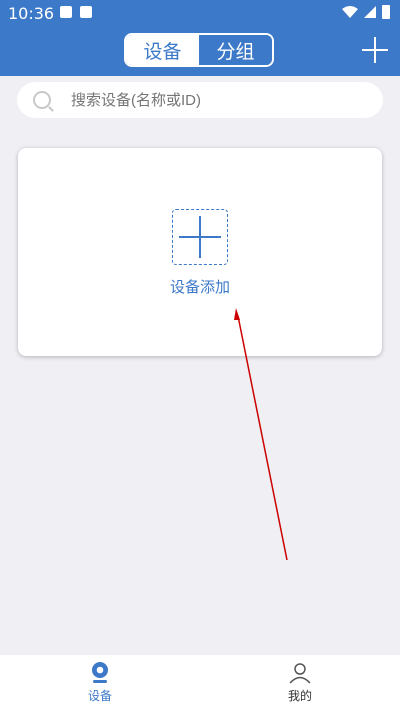 The width and height of the screenshot is (400, 711). What do you see at coordinates (299, 696) in the screenshot?
I see `nav-mine-label: 我的` at bounding box center [299, 696].